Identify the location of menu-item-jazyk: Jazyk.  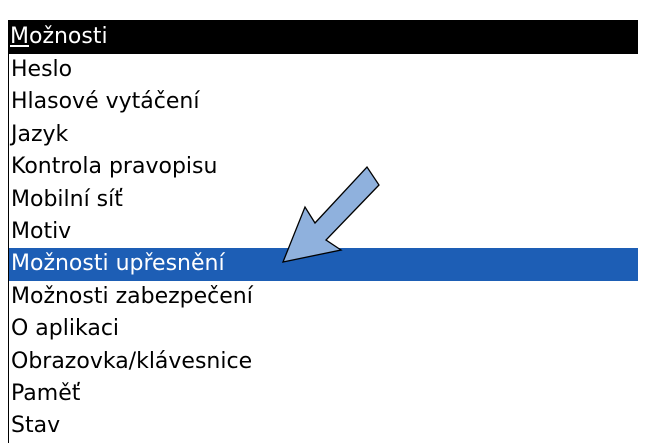
(323, 135).